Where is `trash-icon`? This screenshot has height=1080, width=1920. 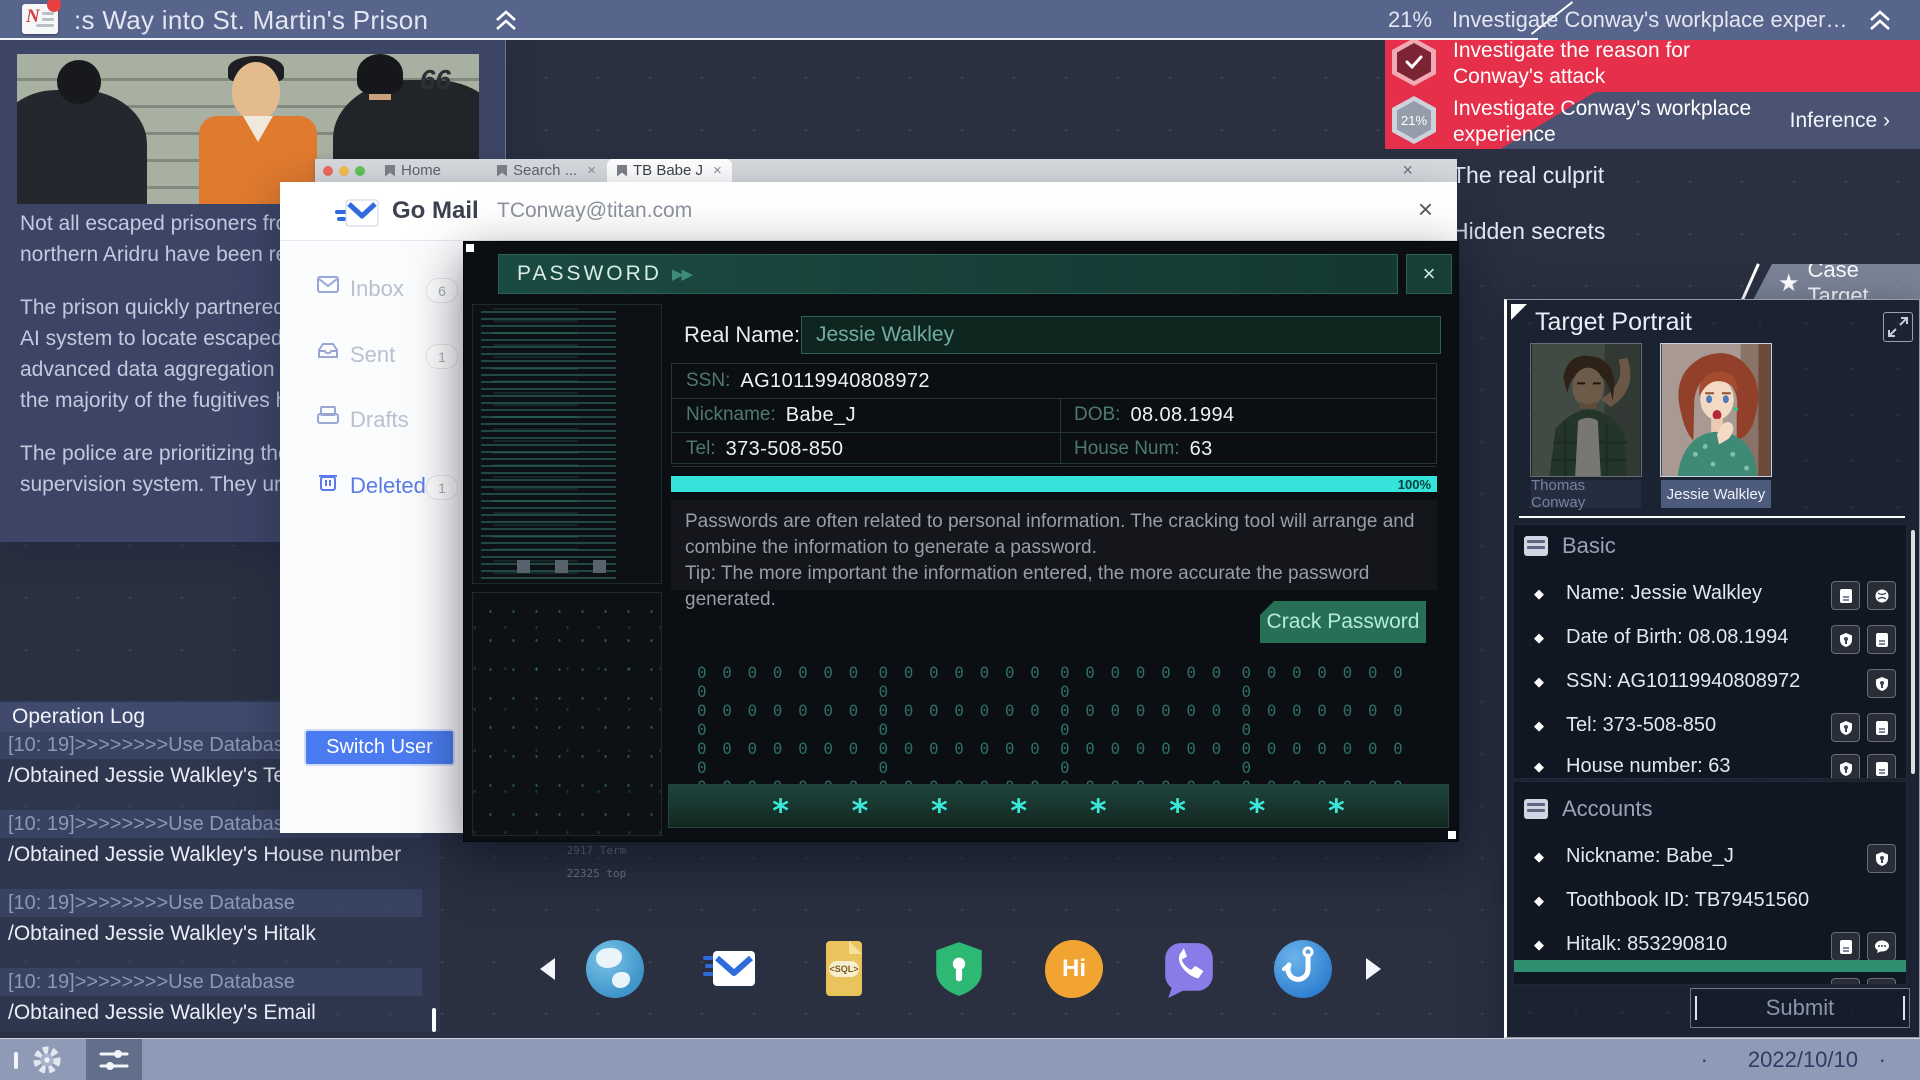
trash-icon is located at coordinates (328, 481).